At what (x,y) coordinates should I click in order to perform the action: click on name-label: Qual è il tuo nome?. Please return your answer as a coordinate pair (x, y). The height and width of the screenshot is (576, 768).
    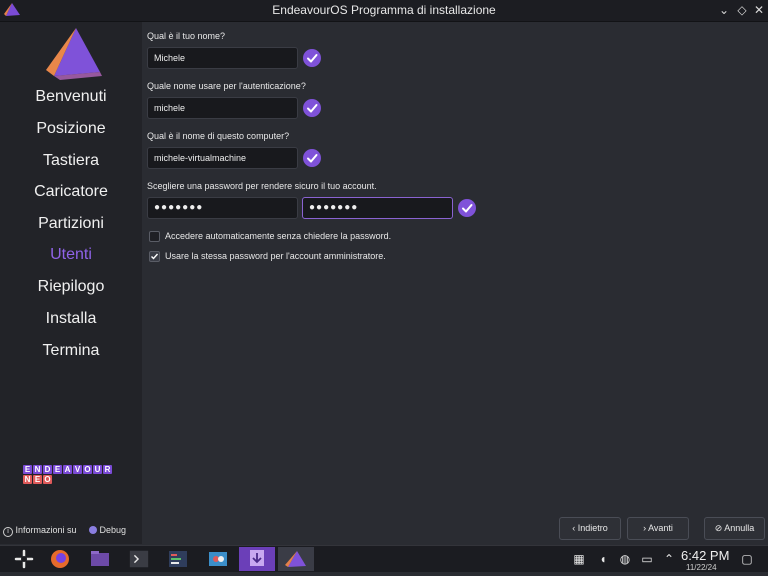
    Looking at the image, I should click on (186, 36).